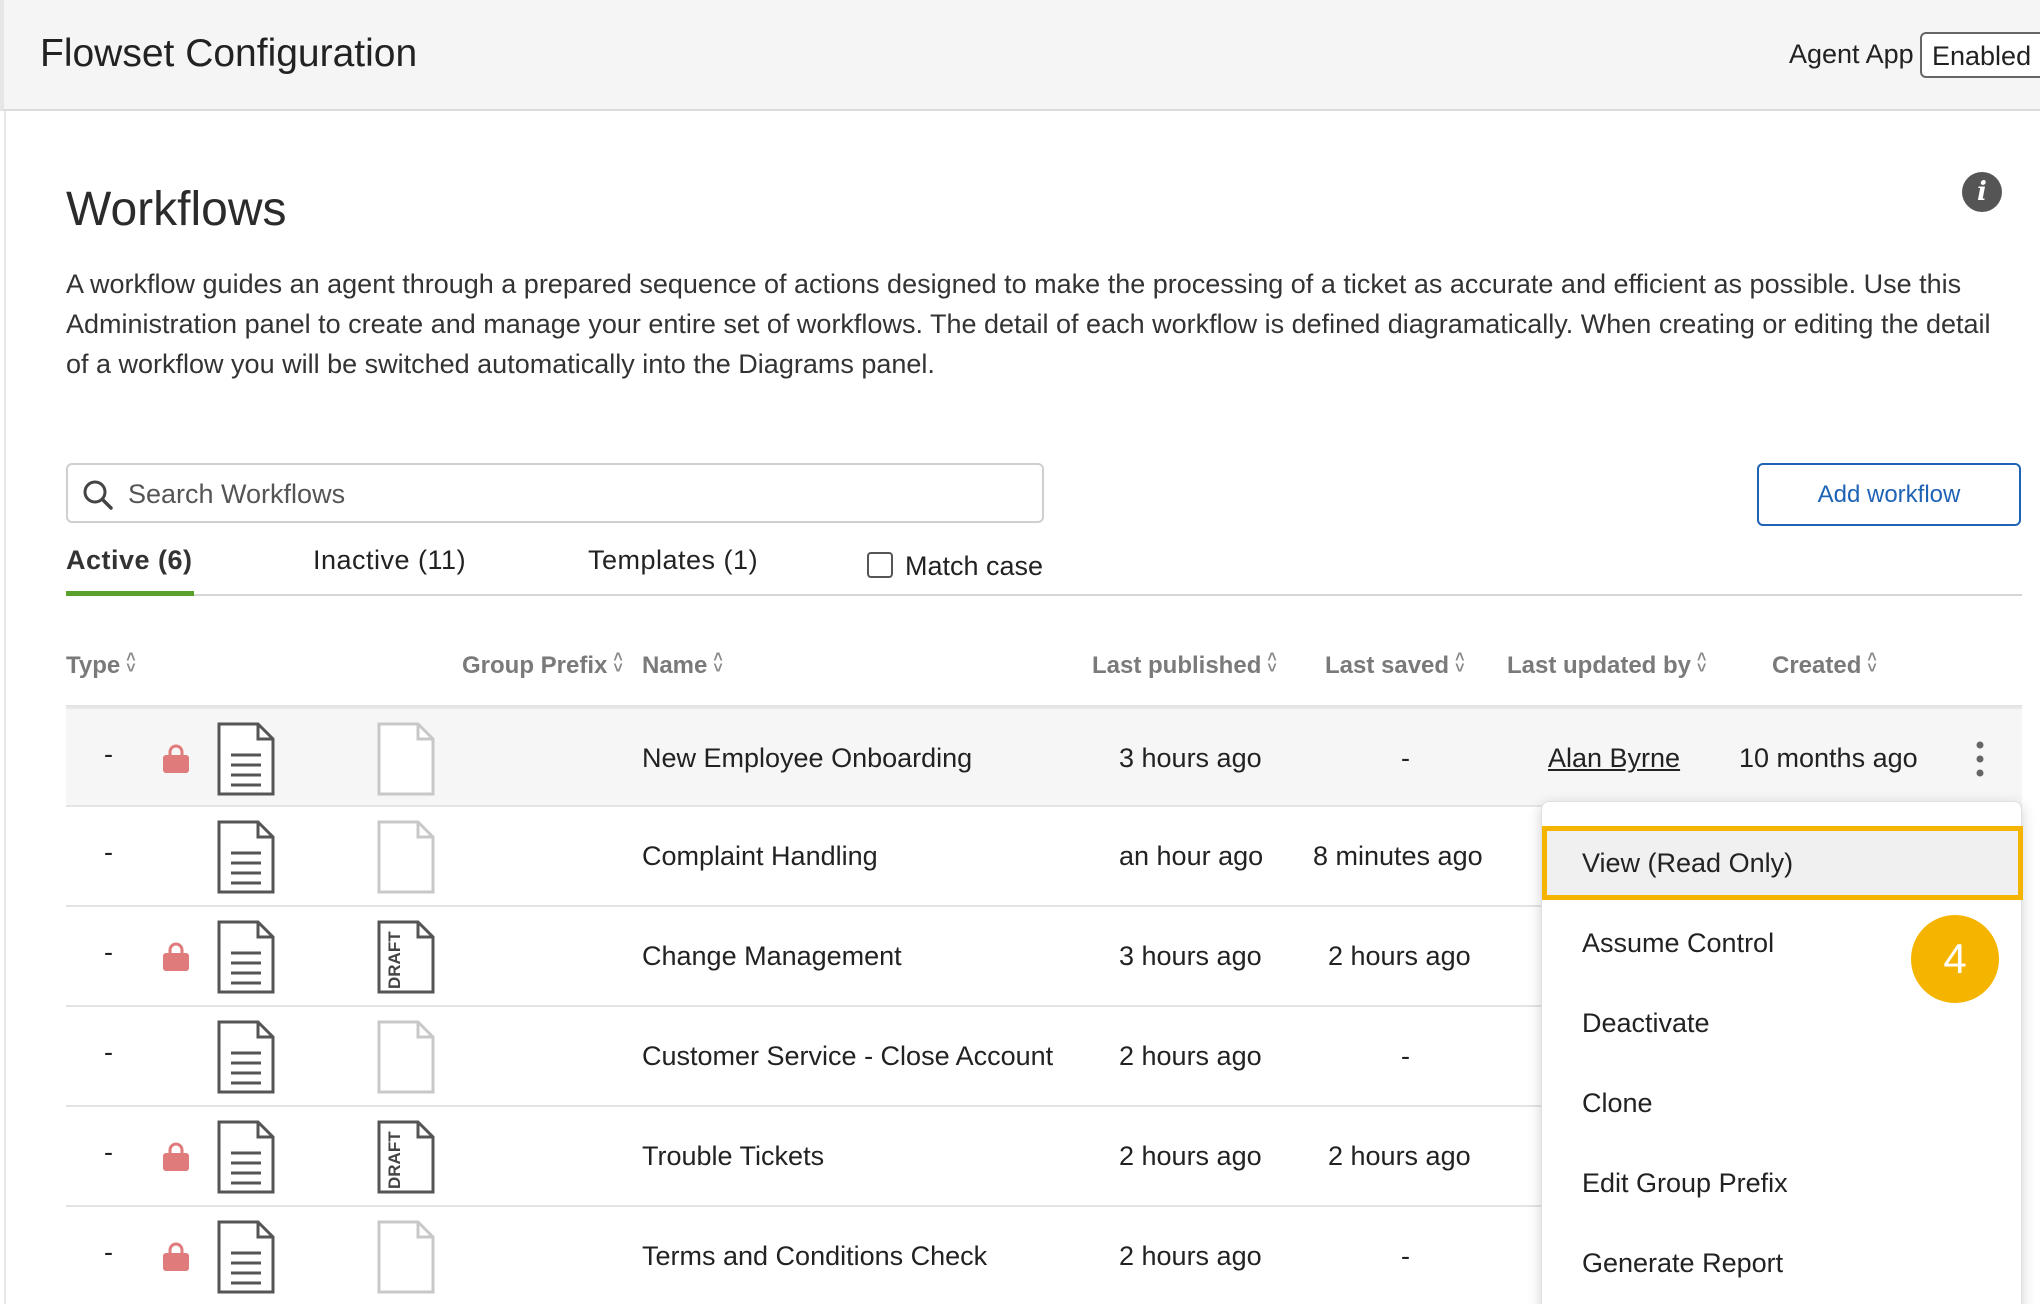 The width and height of the screenshot is (2040, 1304). What do you see at coordinates (1828, 758) in the screenshot?
I see `row-created: 10 months ago` at bounding box center [1828, 758].